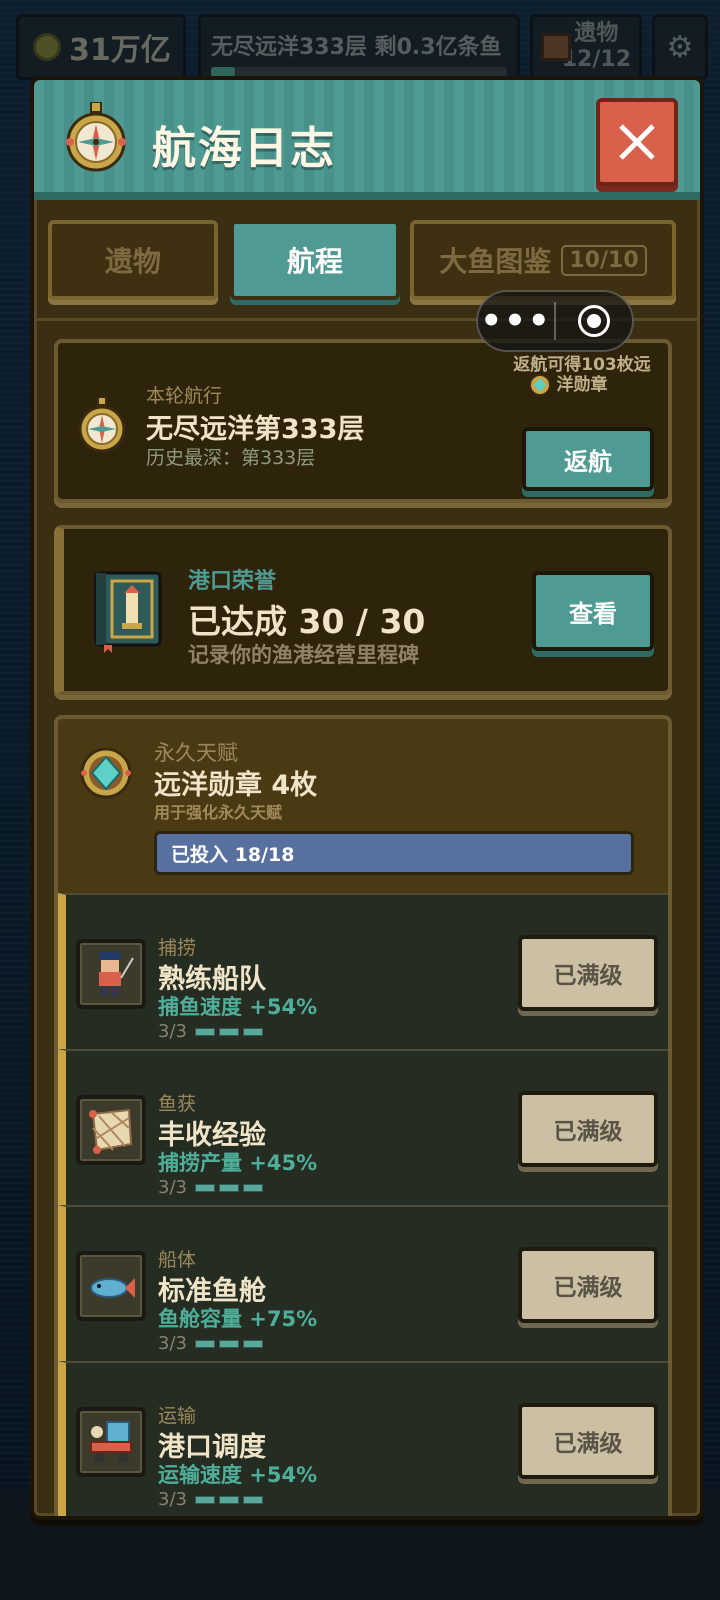  I want to click on modal-header: 航海日志, so click(367, 140).